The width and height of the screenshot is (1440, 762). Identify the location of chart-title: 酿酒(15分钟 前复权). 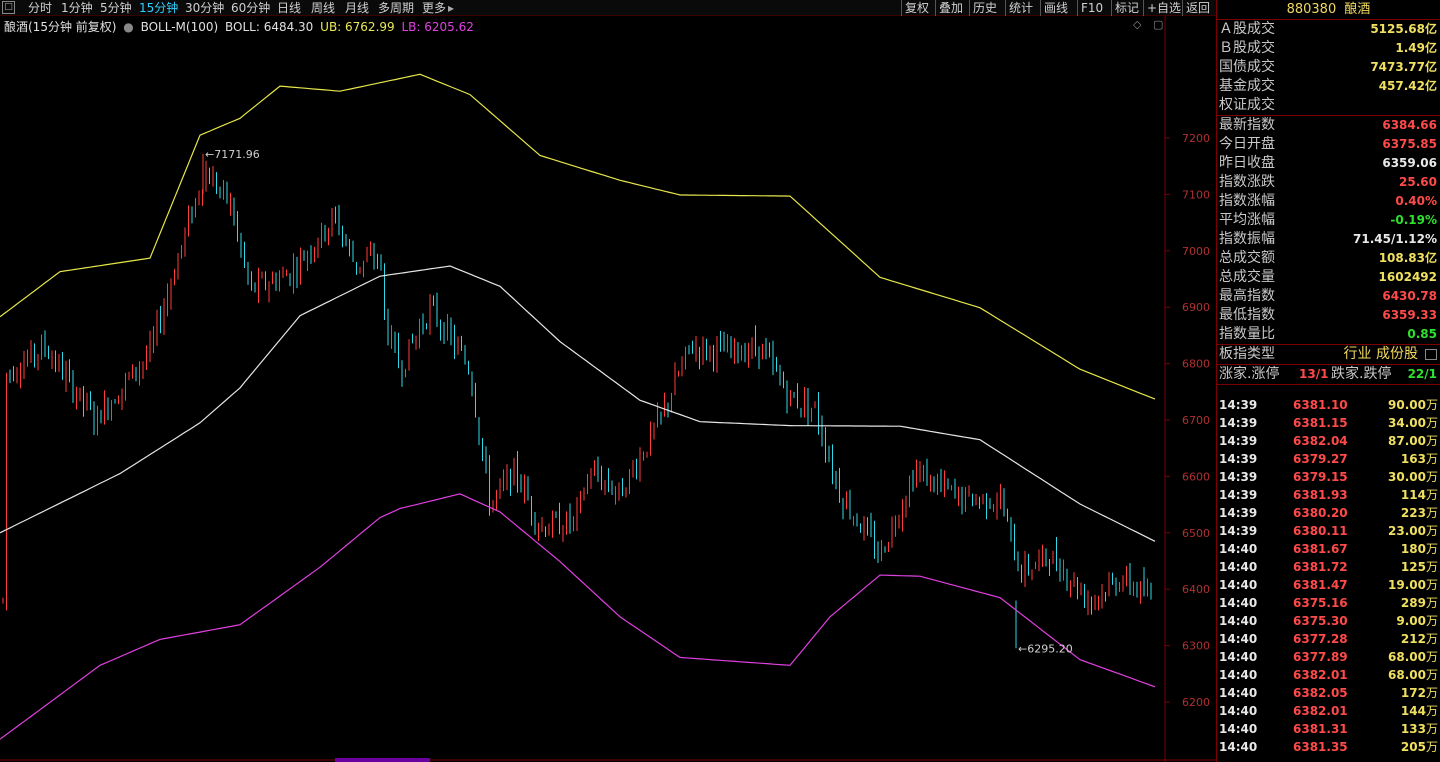
(60, 27).